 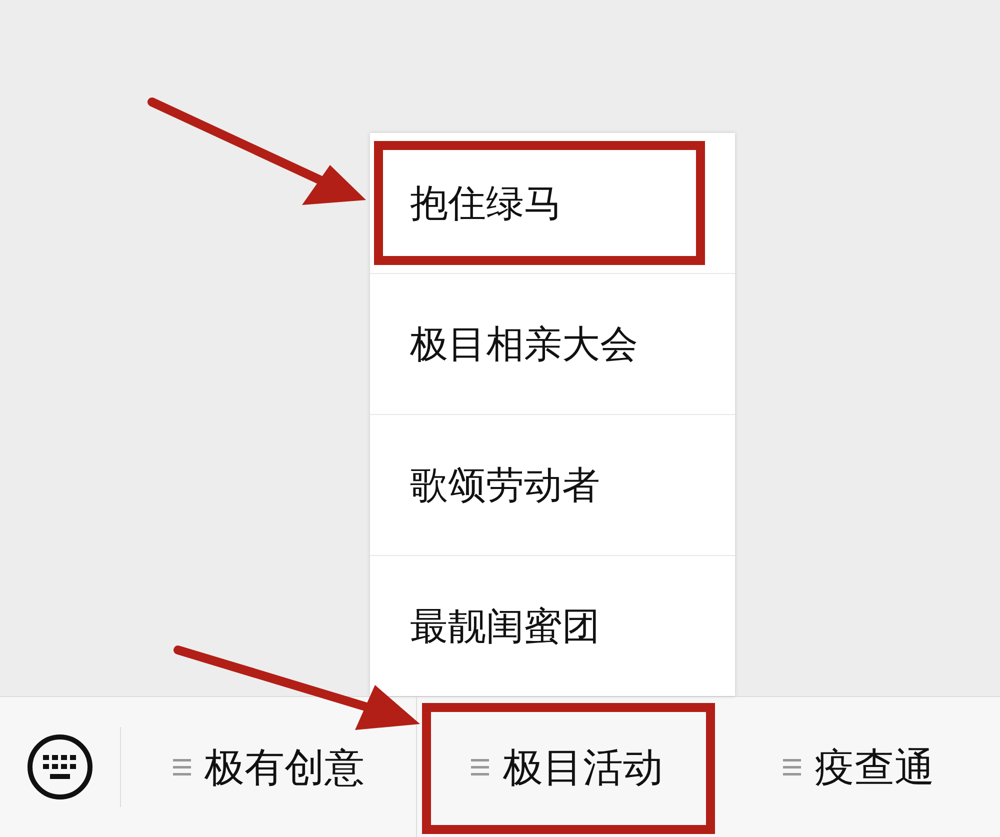 I want to click on submenu-item: 极目相亲大会, so click(x=552, y=344).